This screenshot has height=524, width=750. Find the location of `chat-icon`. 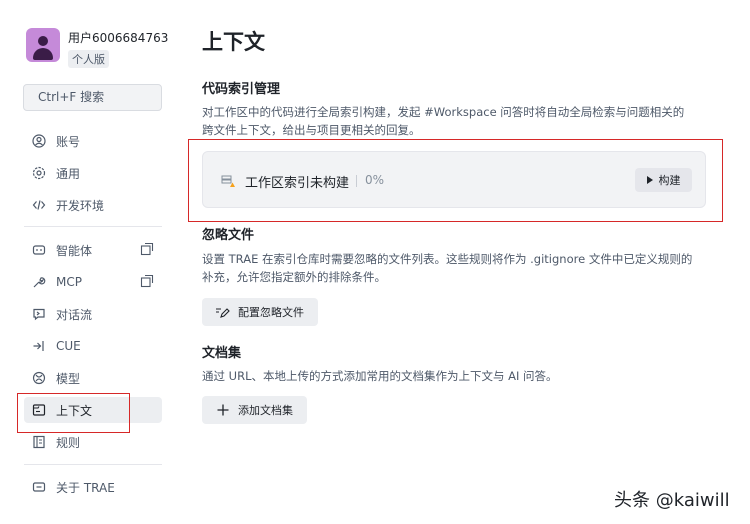

chat-icon is located at coordinates (39, 314).